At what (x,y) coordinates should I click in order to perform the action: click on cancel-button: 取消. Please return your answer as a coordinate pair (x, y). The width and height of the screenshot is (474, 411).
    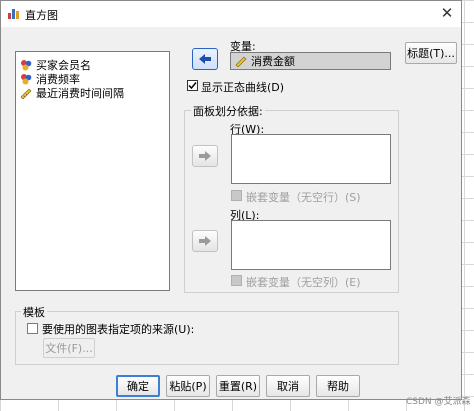
    Looking at the image, I should click on (288, 386).